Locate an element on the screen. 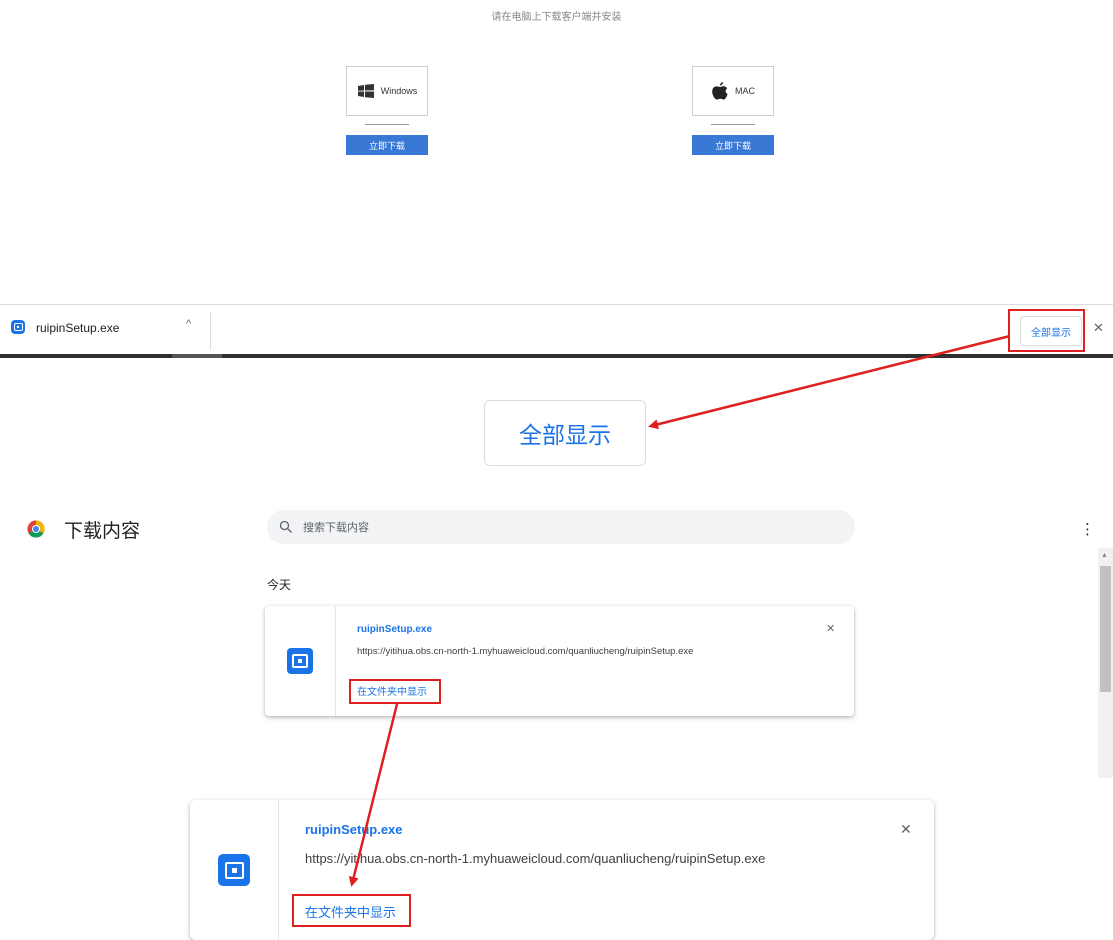 The width and height of the screenshot is (1113, 940). scrollbar-thumb is located at coordinates (1105, 629).